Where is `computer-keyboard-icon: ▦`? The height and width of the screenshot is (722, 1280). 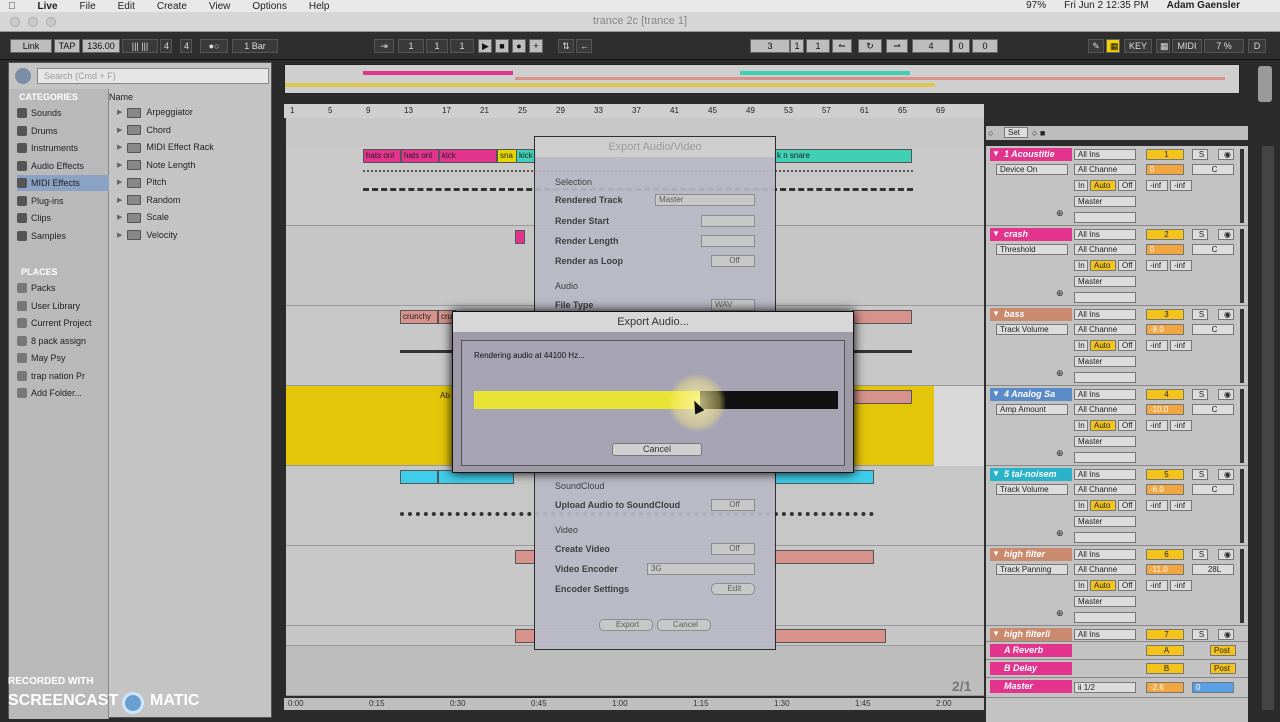 computer-keyboard-icon: ▦ is located at coordinates (1113, 46).